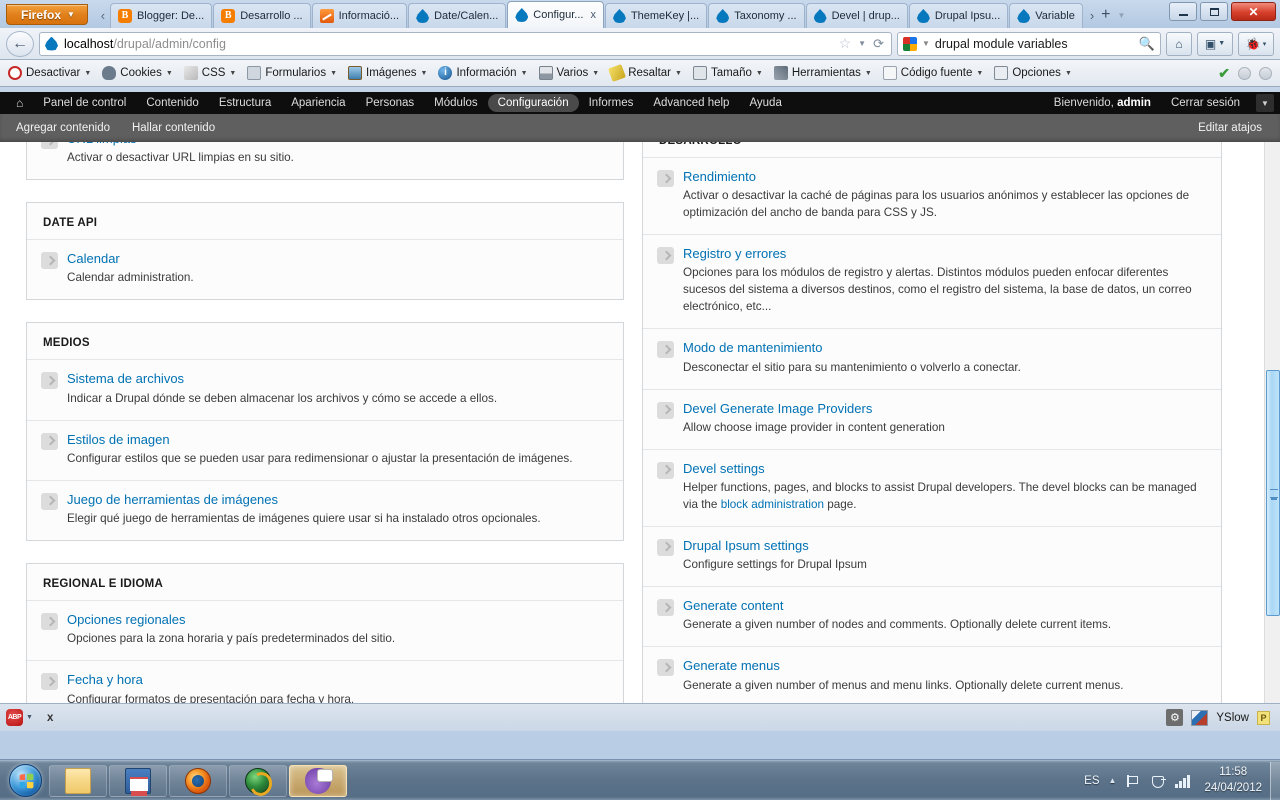  Describe the element at coordinates (1122, 15) in the screenshot. I see `tab-list-dropdown-icon: ▼` at that location.